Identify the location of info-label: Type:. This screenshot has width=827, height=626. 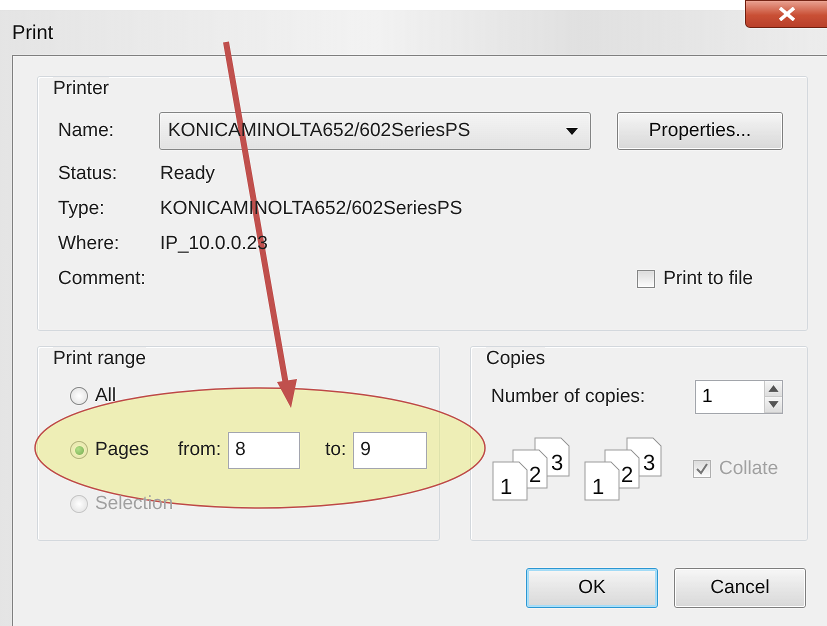
(82, 209).